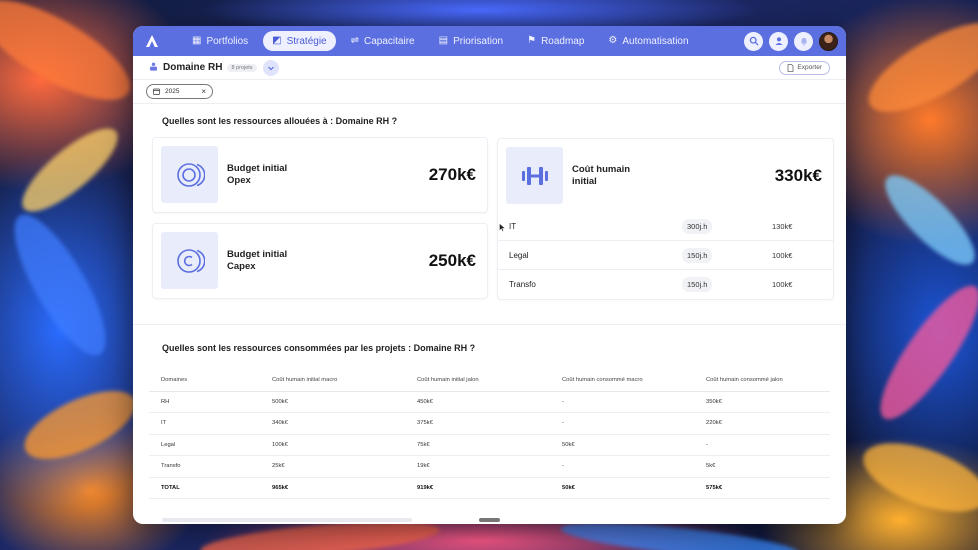  I want to click on table-row: IT 340k€ 375k€ - 220k€, so click(489, 423).